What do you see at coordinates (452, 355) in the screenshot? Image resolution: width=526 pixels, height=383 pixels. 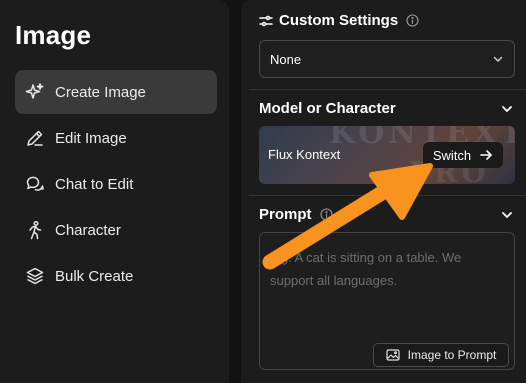 I see `image-to-prompt-label: Image to Prompt` at bounding box center [452, 355].